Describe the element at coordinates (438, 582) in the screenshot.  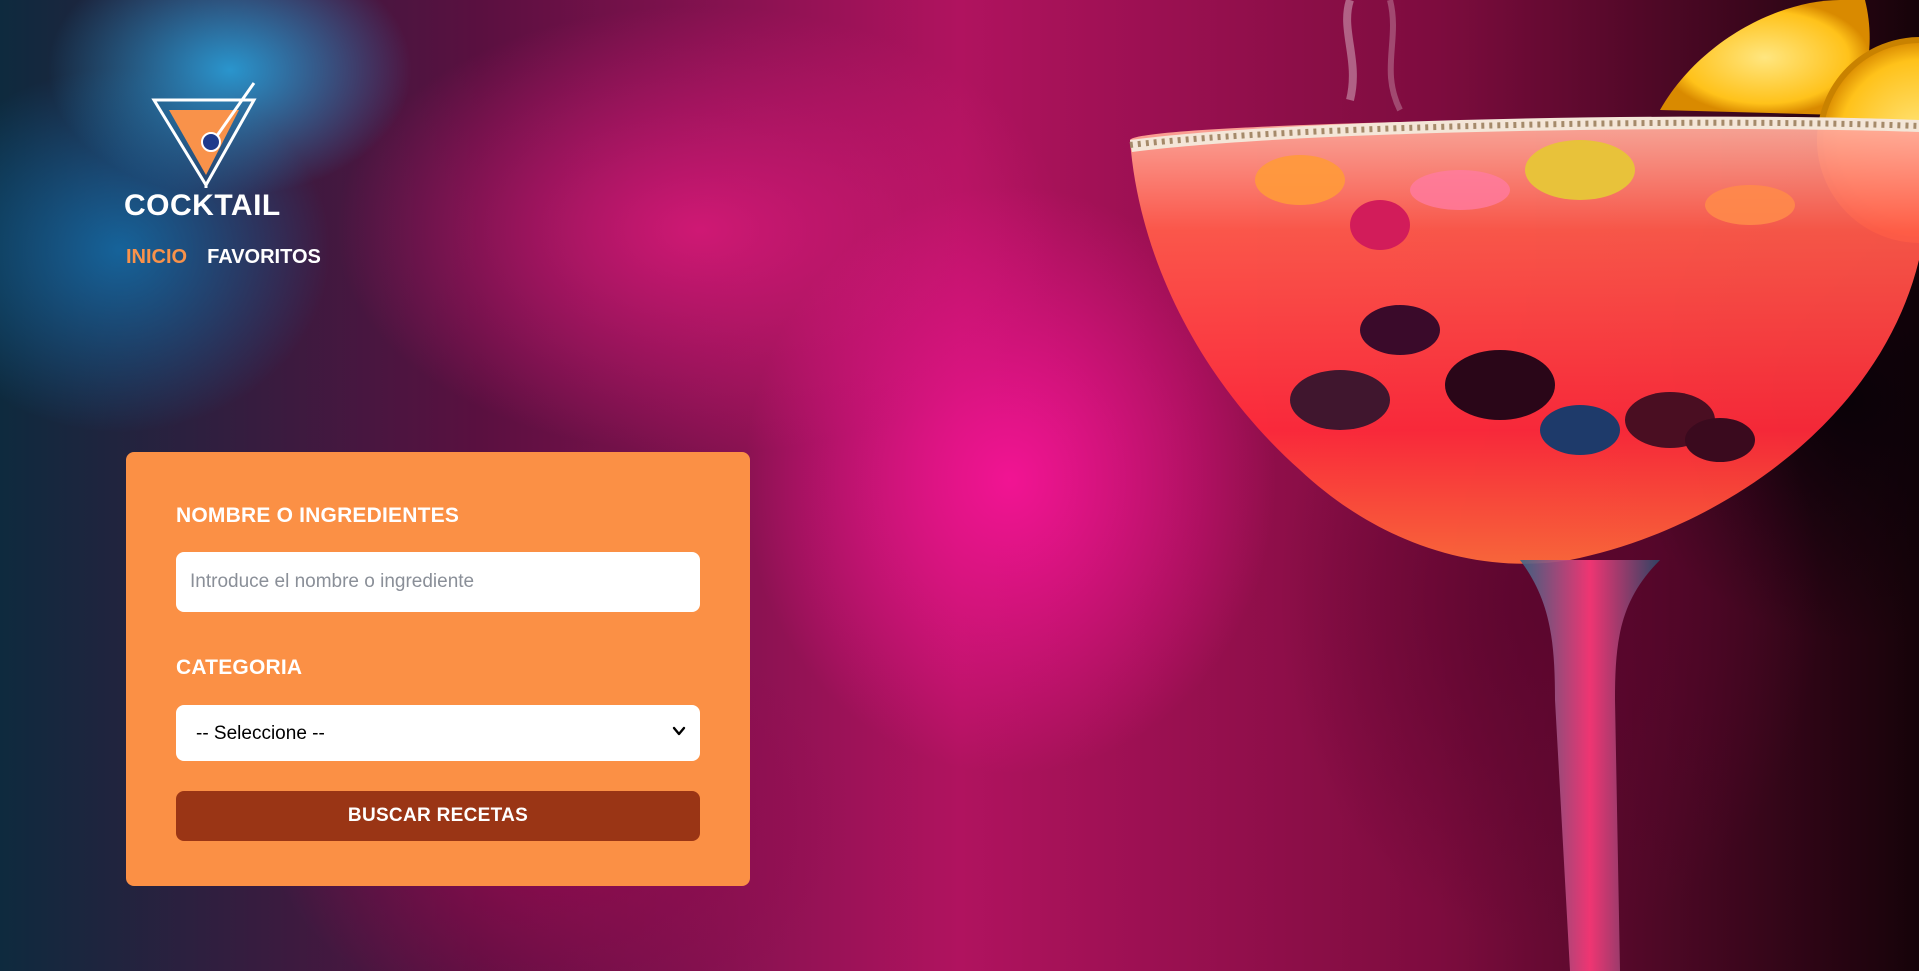
I see `name-ingredient-input` at that location.